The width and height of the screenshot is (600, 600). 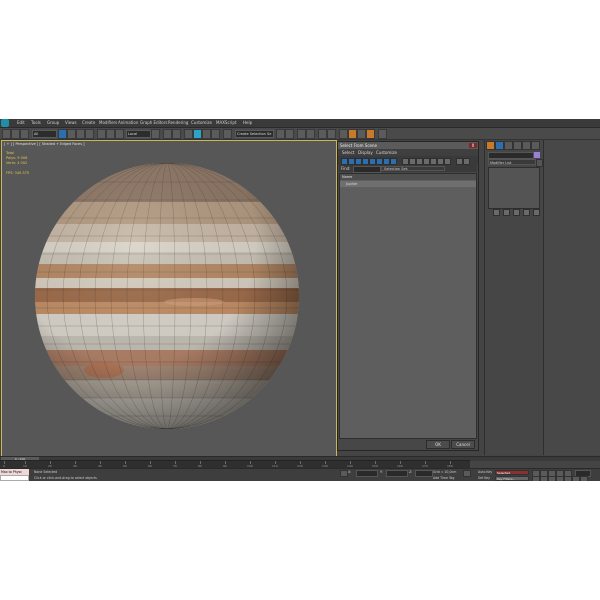 I want to click on named-selection-sets-select: Create Selection Se, so click(x=254, y=134).